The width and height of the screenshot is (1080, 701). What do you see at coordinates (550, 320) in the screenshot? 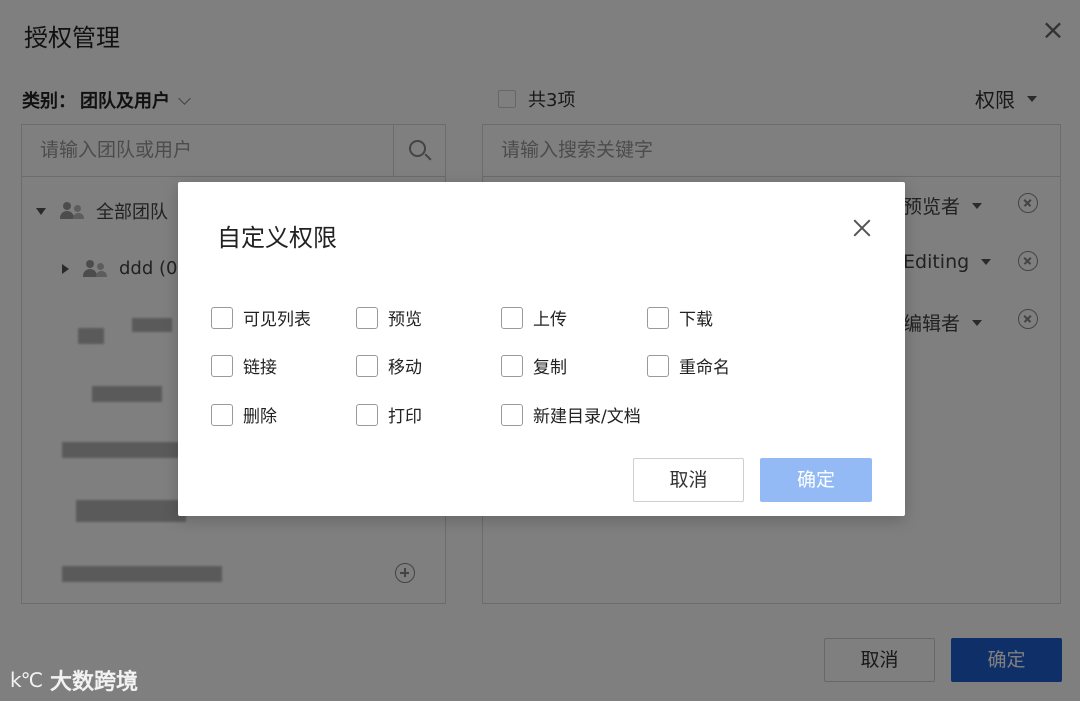
I see `option-label: 上传` at bounding box center [550, 320].